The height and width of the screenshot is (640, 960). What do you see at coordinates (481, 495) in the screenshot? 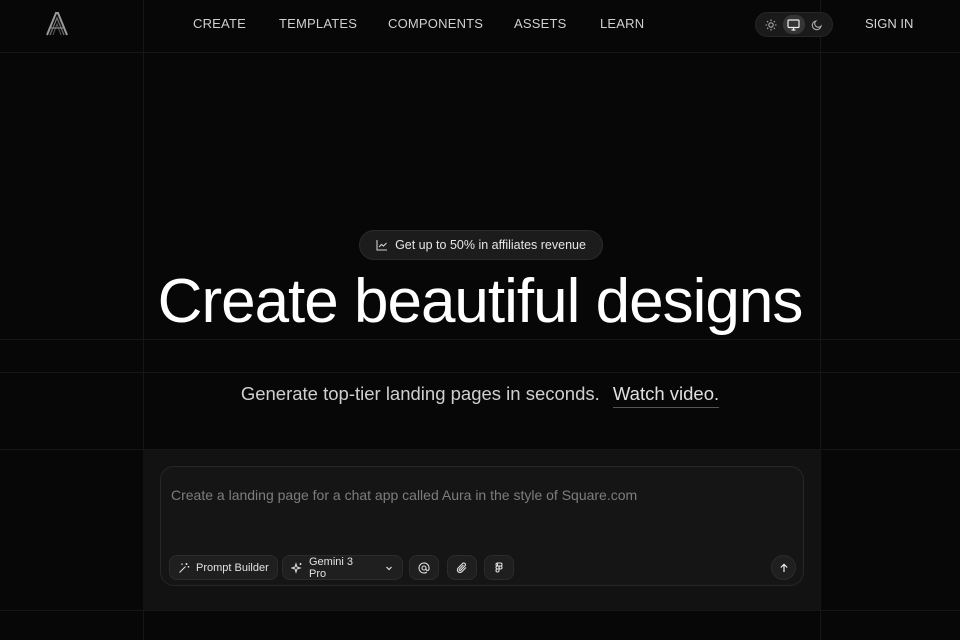
I see `prompt-input` at bounding box center [481, 495].